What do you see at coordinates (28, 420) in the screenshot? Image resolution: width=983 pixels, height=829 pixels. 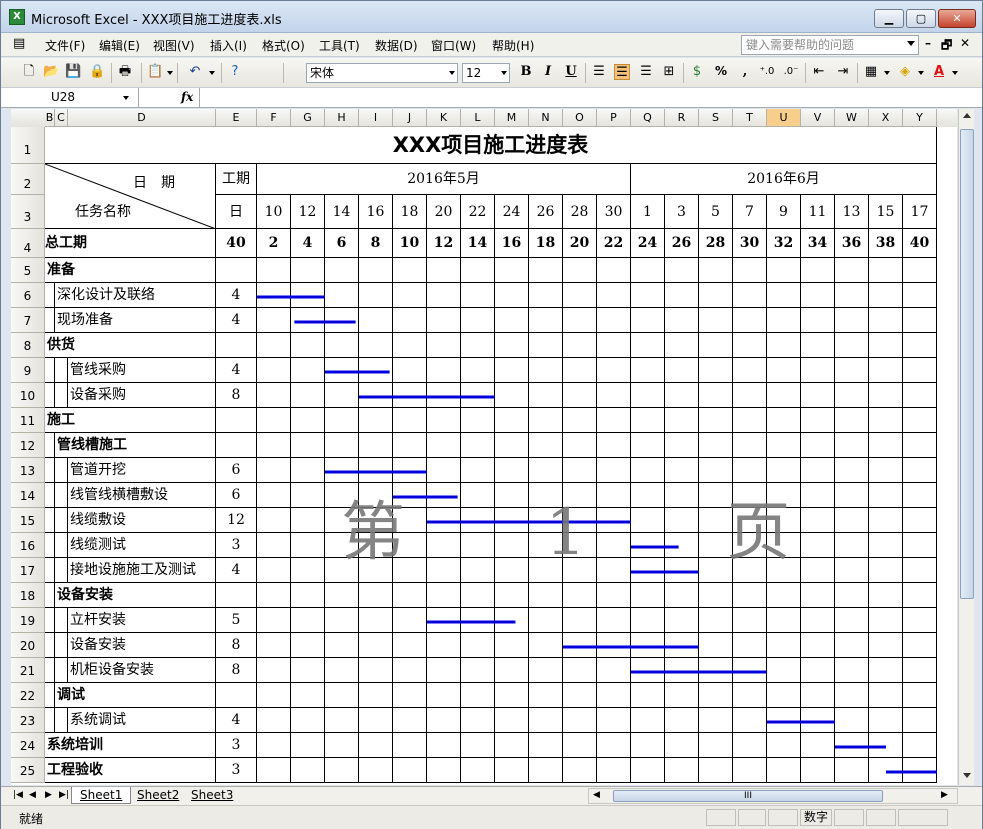 I see `row-header-11: 11` at bounding box center [28, 420].